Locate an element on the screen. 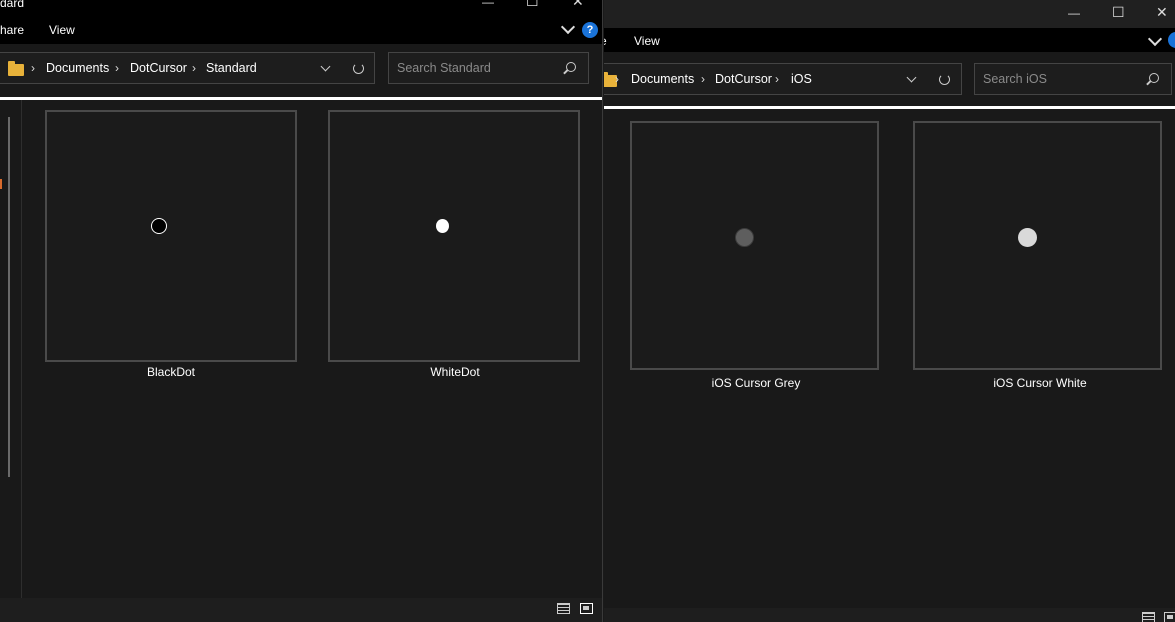 The width and height of the screenshot is (1175, 622). file-tile-whitedot is located at coordinates (454, 236).